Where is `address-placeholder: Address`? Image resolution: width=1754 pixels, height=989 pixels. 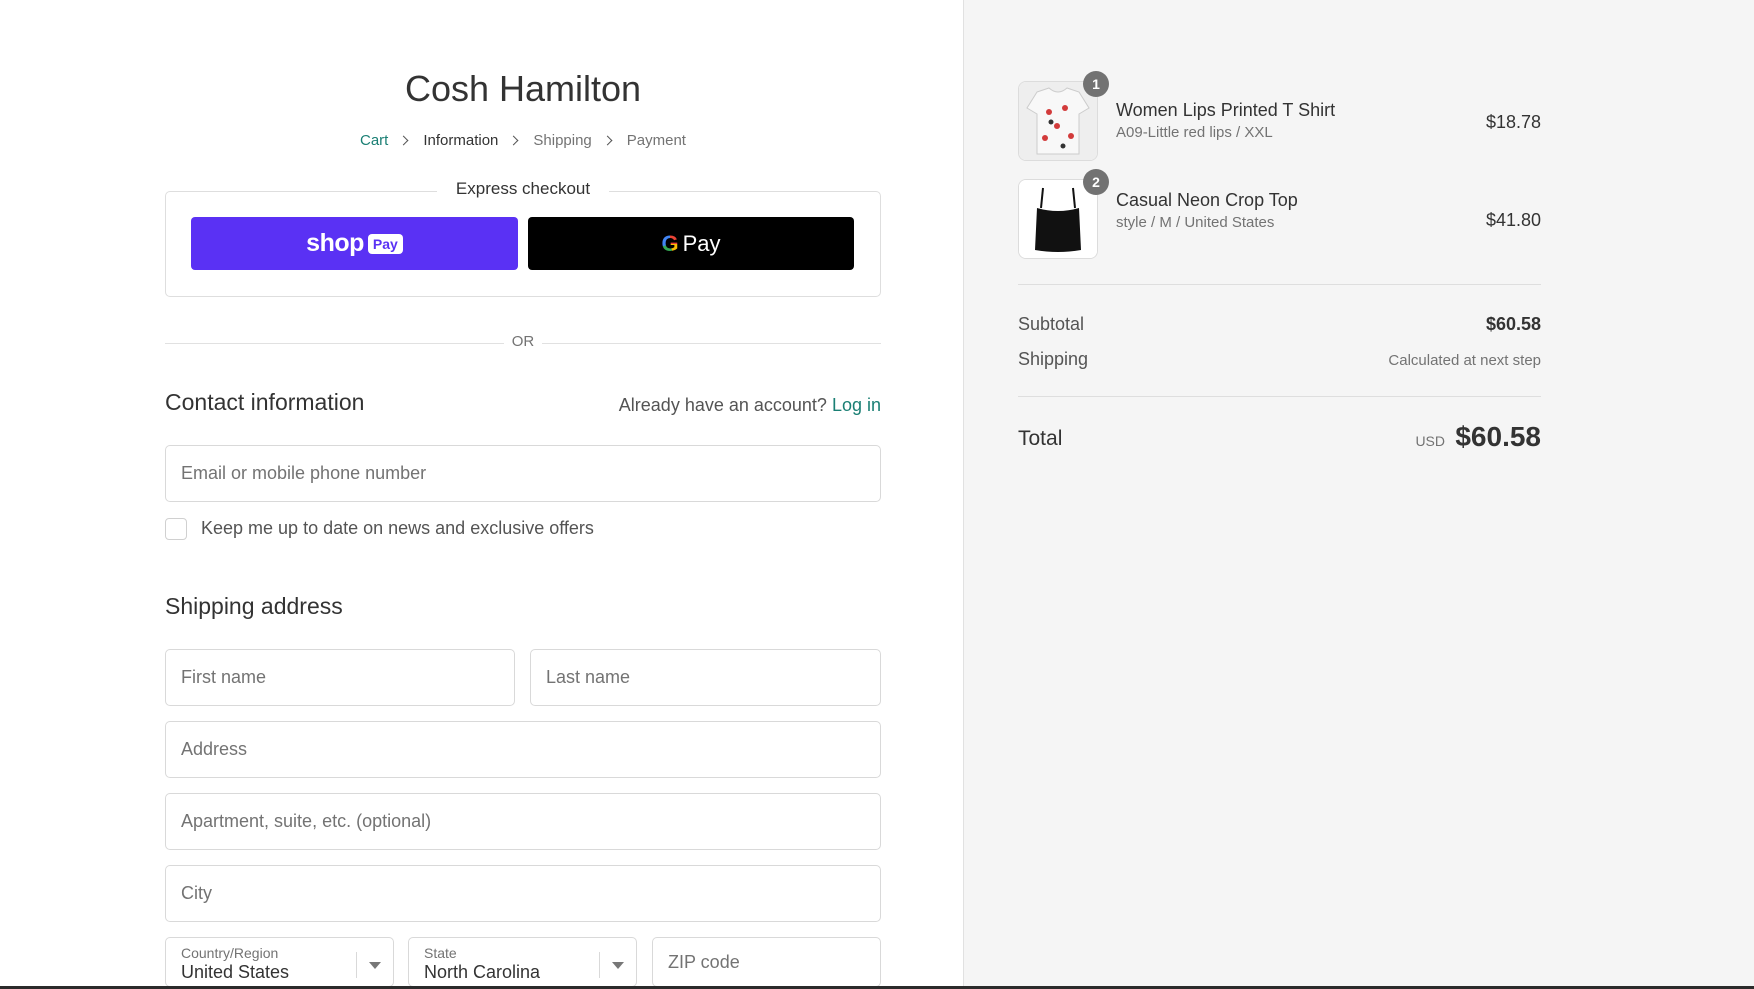 address-placeholder: Address is located at coordinates (214, 749).